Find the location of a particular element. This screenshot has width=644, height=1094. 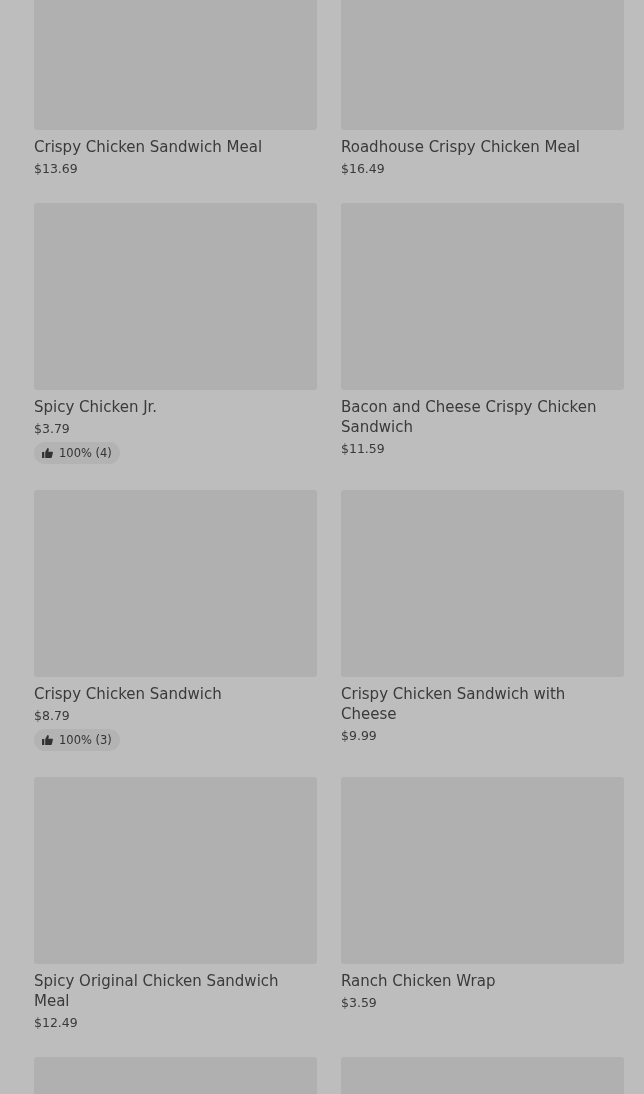

item-name: Spicy Original Chicken Sandwich Meal is located at coordinates (157, 991).